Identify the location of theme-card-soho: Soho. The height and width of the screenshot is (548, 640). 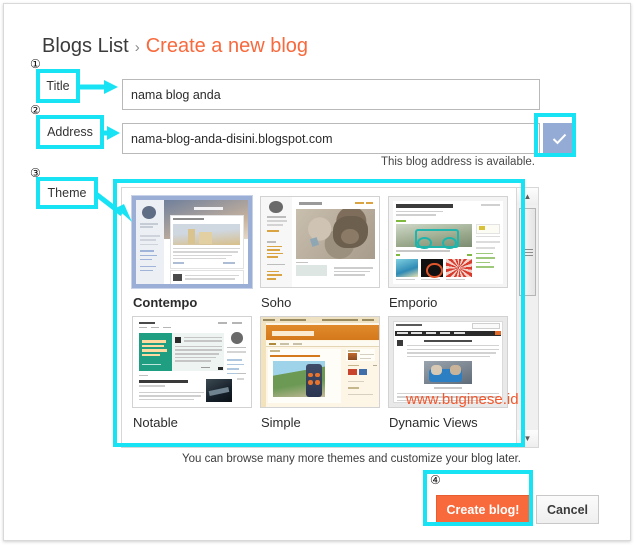
(324, 253).